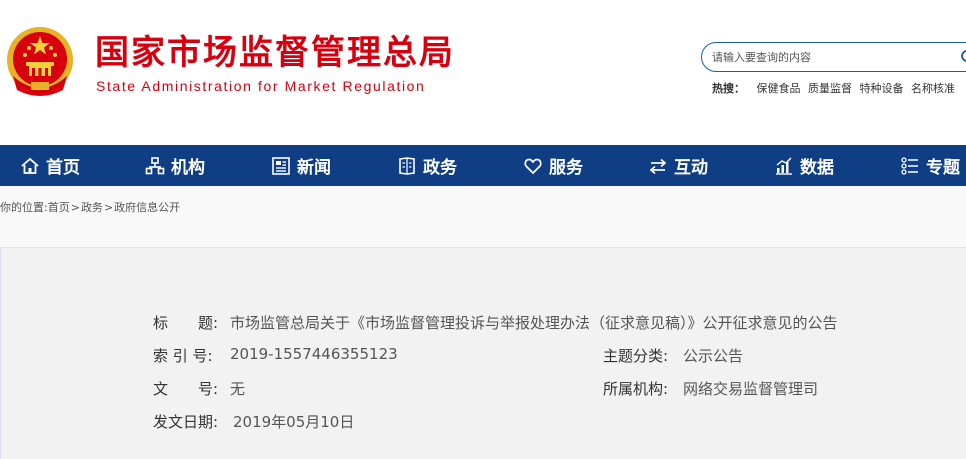  I want to click on org-value: 网络交易监督管理司, so click(751, 389).